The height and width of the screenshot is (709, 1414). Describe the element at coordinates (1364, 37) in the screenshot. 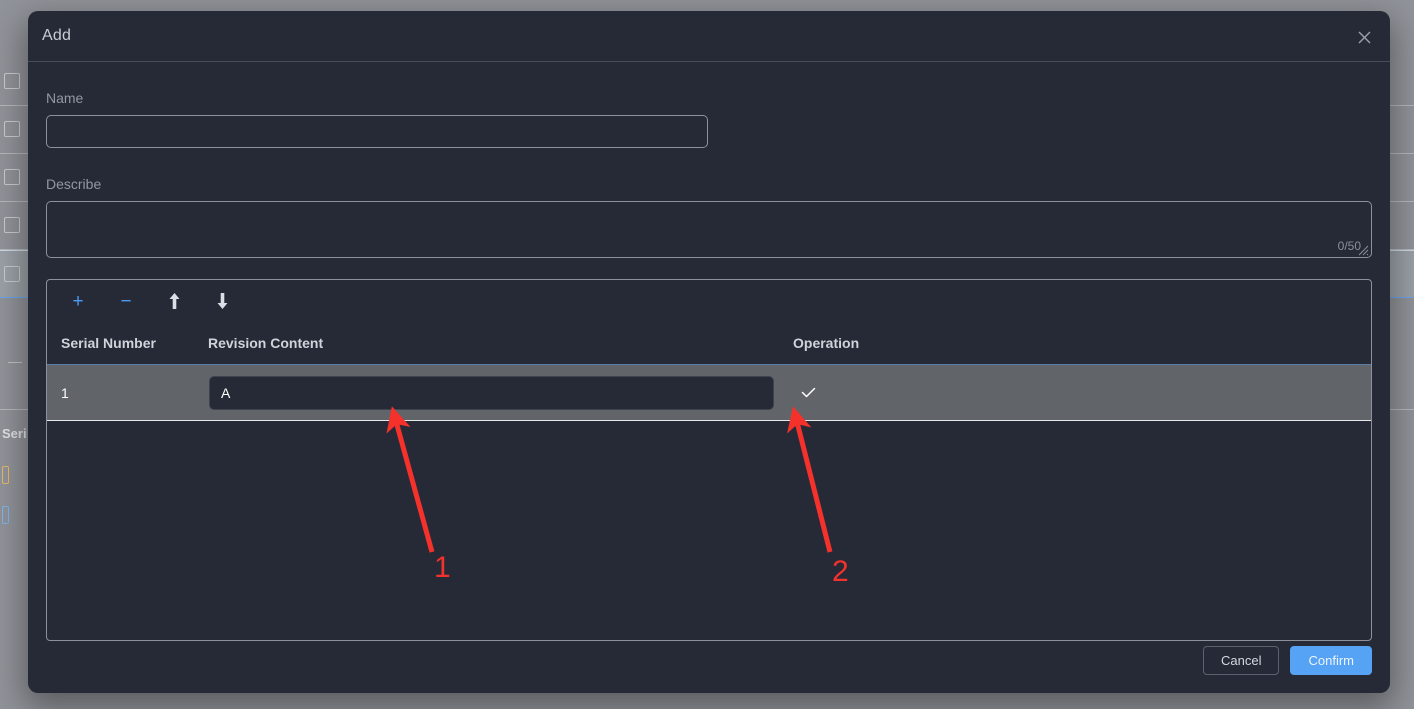

I see `close-icon` at that location.